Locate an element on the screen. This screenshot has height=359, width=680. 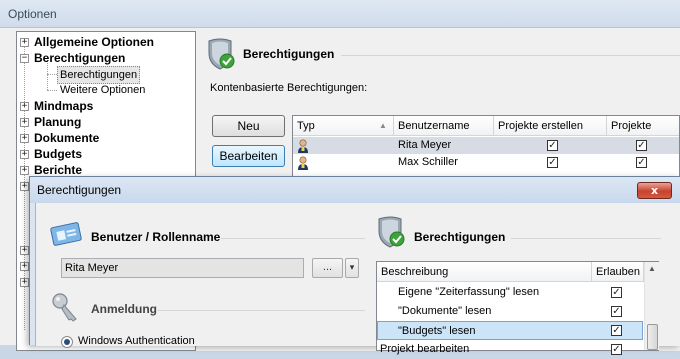
perm-section-title: Berechtigungen is located at coordinates (460, 237).